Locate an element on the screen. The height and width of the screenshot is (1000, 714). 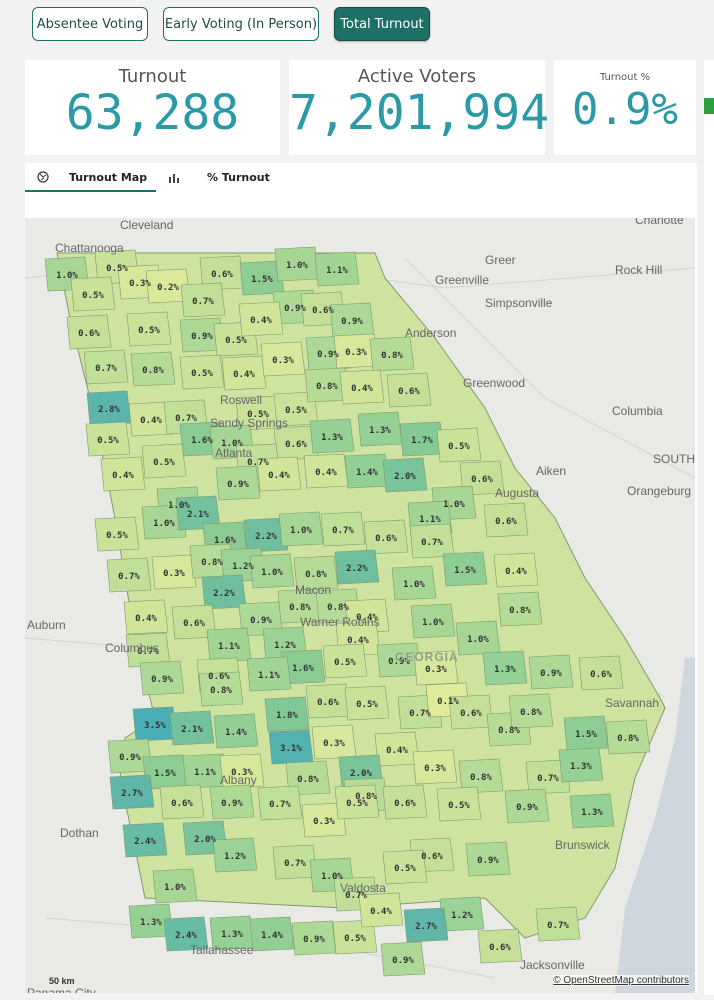
county-turnout-label: 0.1% is located at coordinates (448, 702).